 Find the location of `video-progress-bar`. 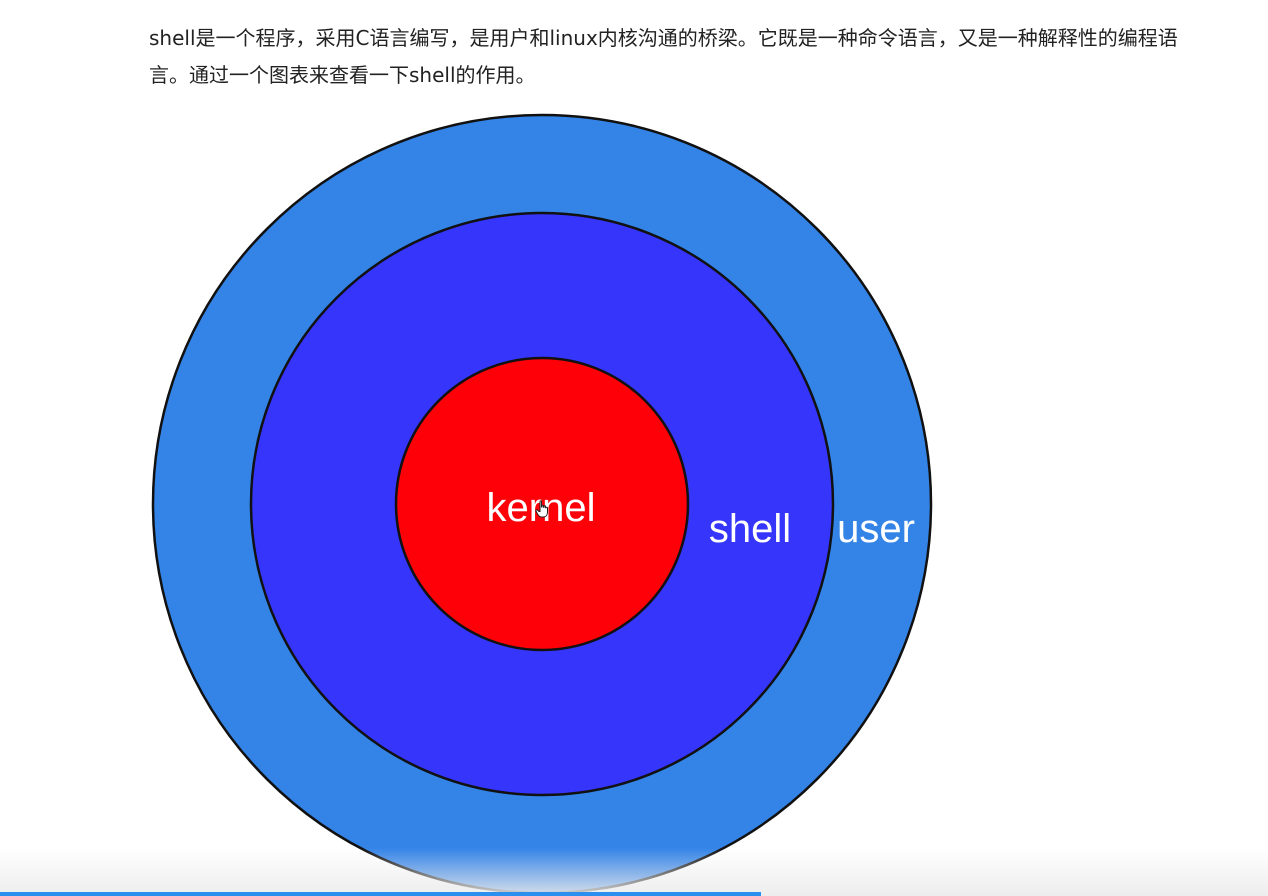

video-progress-bar is located at coordinates (380, 894).